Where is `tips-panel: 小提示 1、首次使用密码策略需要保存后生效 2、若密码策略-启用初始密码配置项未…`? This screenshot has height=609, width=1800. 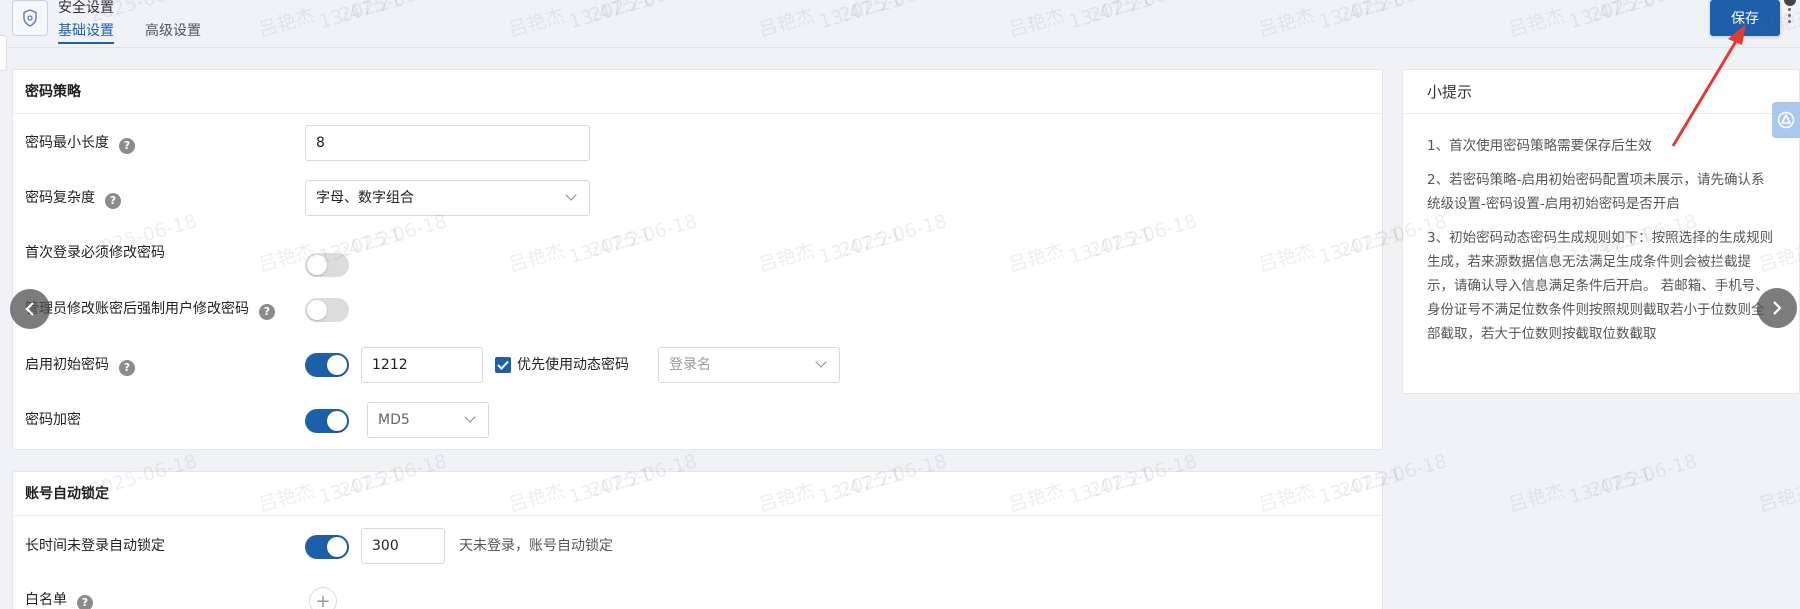 tips-panel: 小提示 1、首次使用密码策略需要保存后生效 2、若密码策略-启用初始密码配置项未… is located at coordinates (1601, 231).